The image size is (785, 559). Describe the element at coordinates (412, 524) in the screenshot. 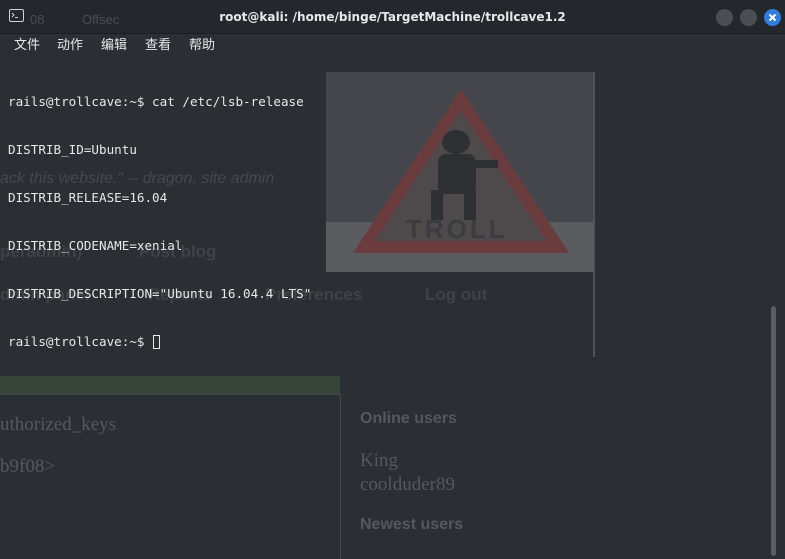

I see `ghost-newest-users-heading: Newest users` at that location.